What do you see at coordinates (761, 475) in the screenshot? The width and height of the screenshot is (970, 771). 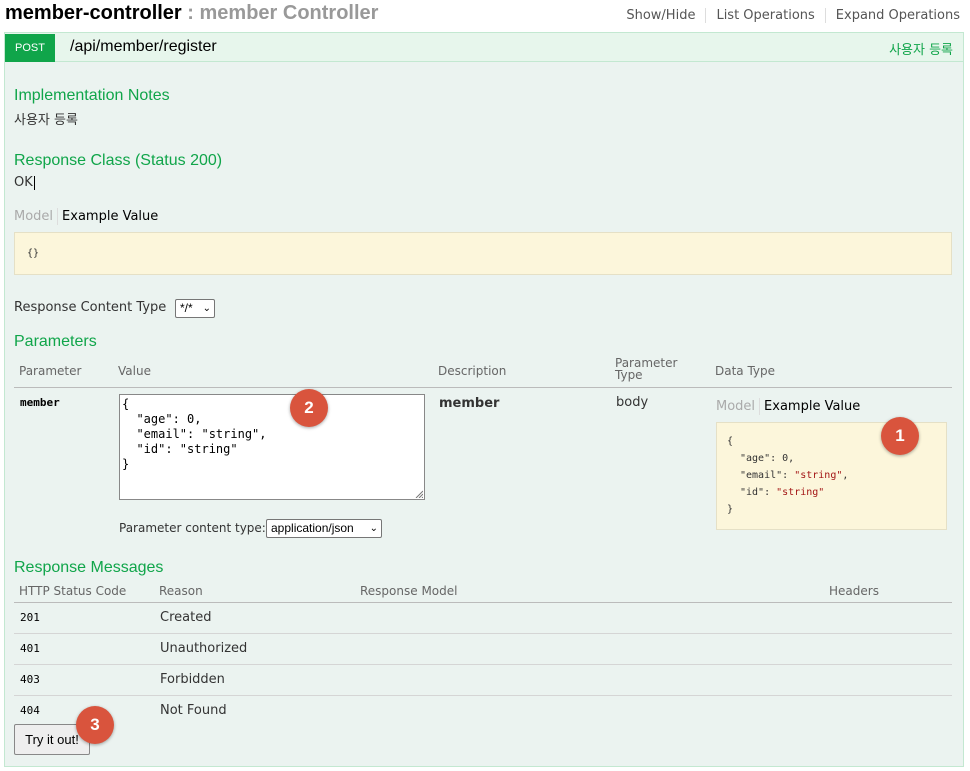 I see `example-email-key: "email"` at bounding box center [761, 475].